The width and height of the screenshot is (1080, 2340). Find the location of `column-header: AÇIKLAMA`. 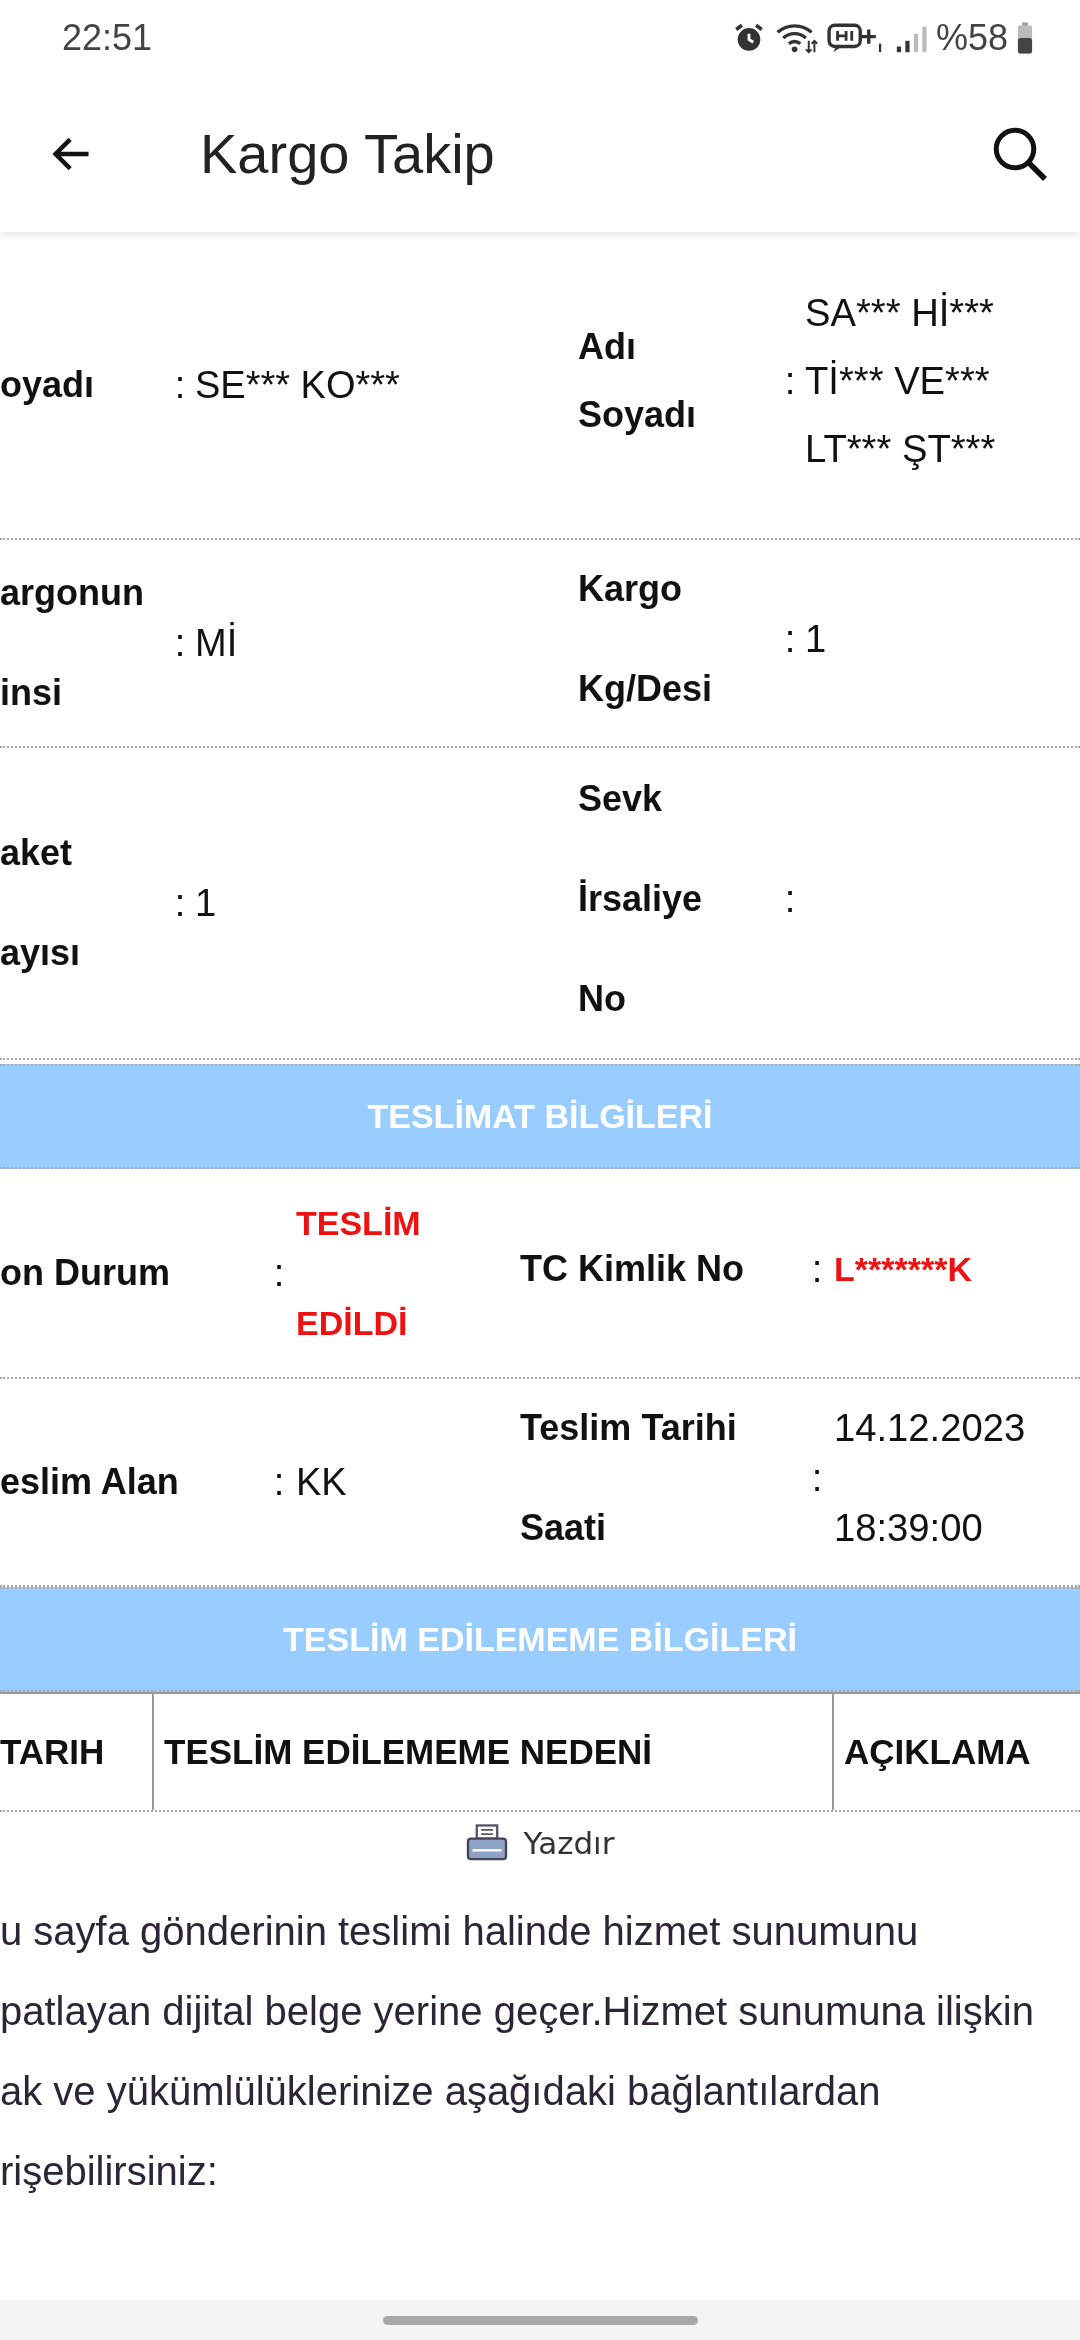

column-header: AÇIKLAMA is located at coordinates (956, 1752).